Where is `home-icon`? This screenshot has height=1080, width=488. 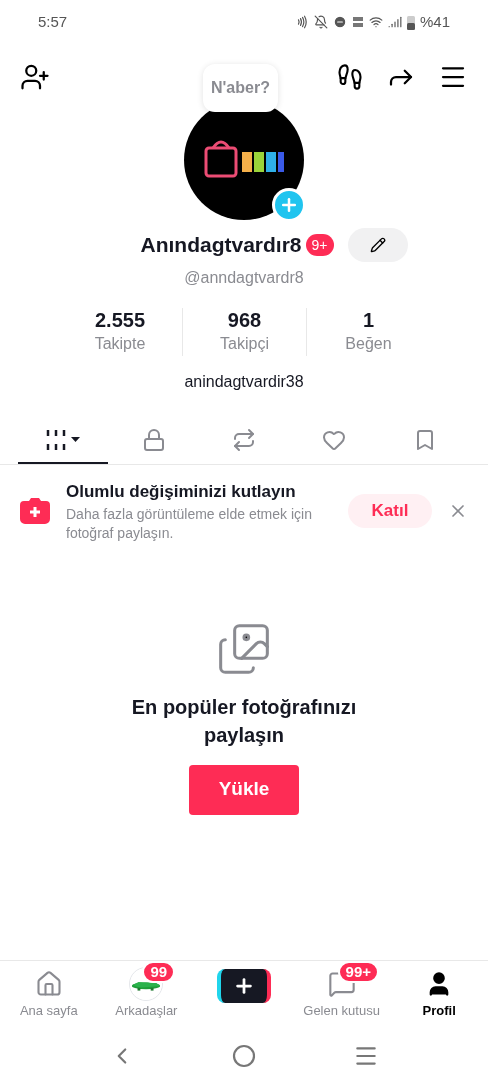
home-icon is located at coordinates (48, 984).